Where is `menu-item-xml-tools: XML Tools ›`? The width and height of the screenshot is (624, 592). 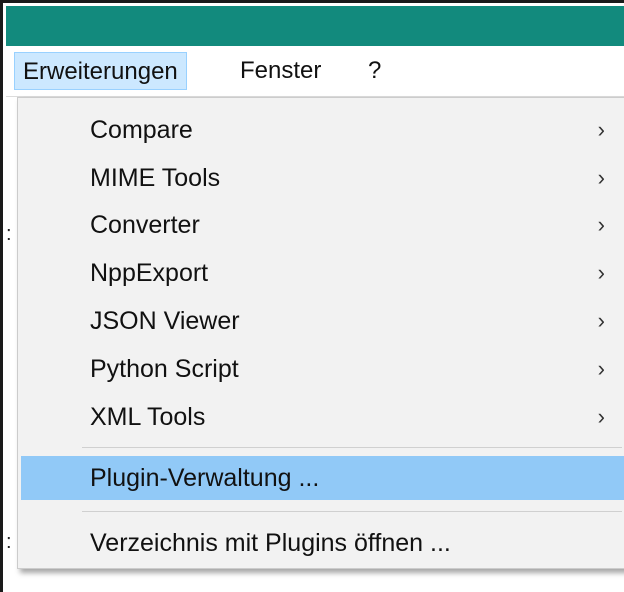
menu-item-xml-tools: XML Tools › is located at coordinates (322, 417).